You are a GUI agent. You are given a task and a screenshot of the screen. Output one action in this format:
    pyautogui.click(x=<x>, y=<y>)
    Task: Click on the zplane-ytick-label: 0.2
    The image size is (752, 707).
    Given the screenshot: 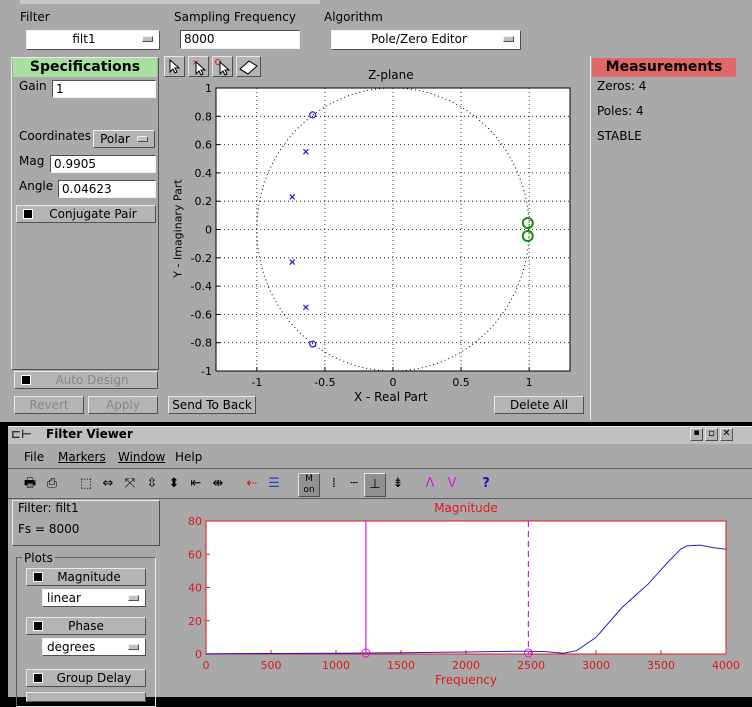 What is the action you would take?
    pyautogui.click(x=204, y=201)
    